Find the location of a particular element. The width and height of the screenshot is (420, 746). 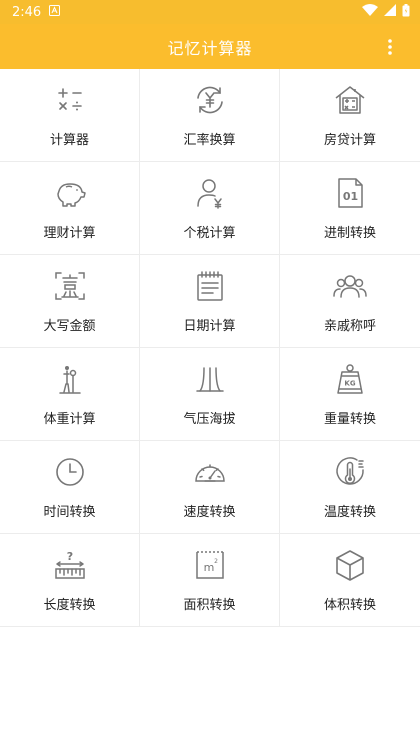

tool-base-conversion: 01 进制转换 is located at coordinates (350, 208).